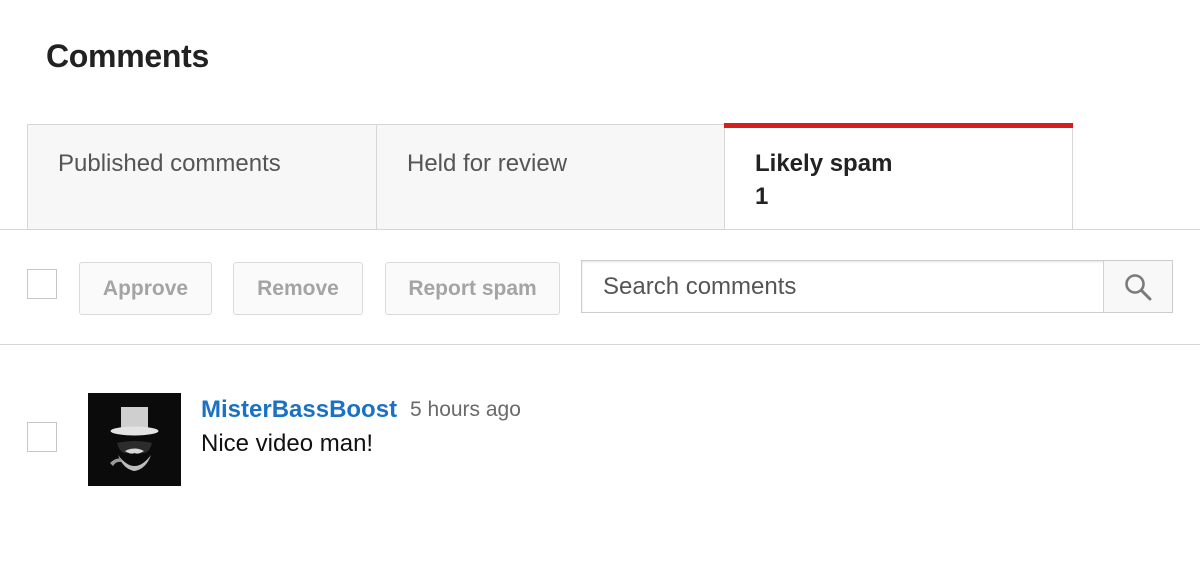 This screenshot has width=1200, height=569. Describe the element at coordinates (42, 437) in the screenshot. I see `comment-checkbox` at that location.